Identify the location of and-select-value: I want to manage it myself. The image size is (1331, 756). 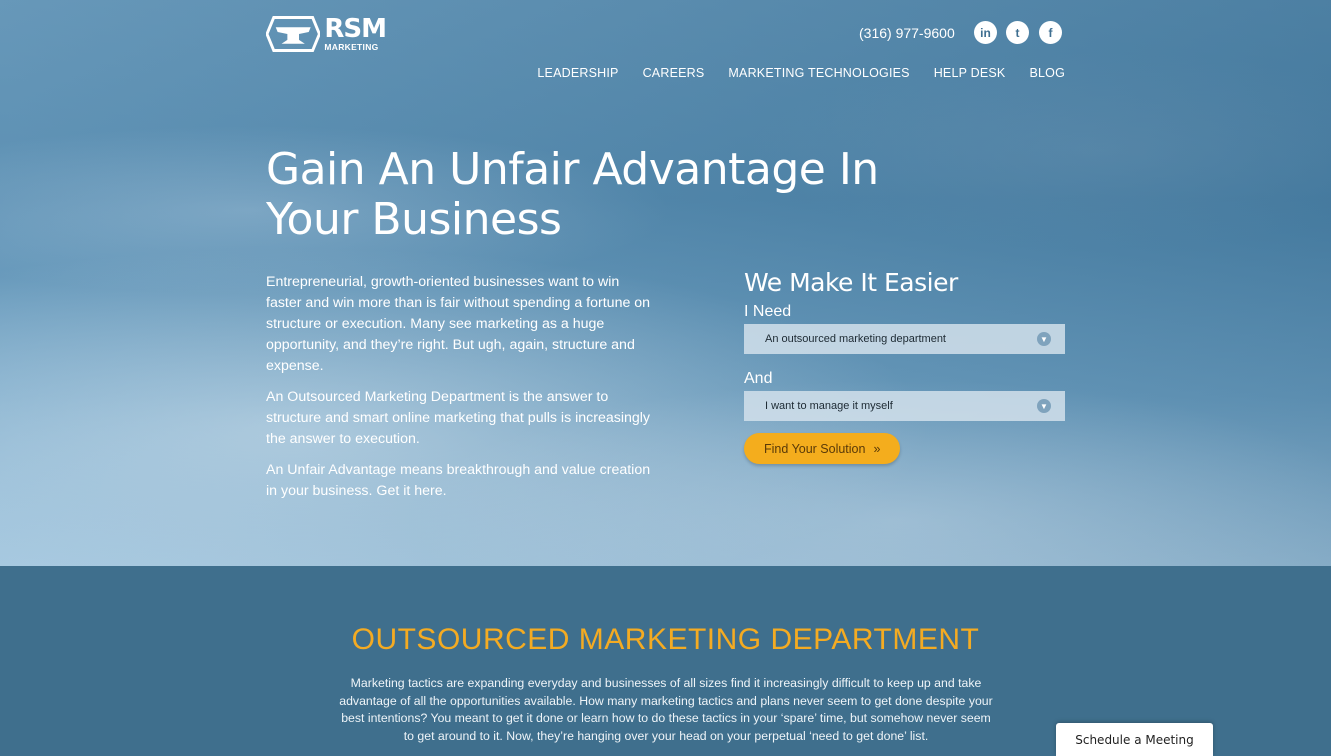
(829, 406).